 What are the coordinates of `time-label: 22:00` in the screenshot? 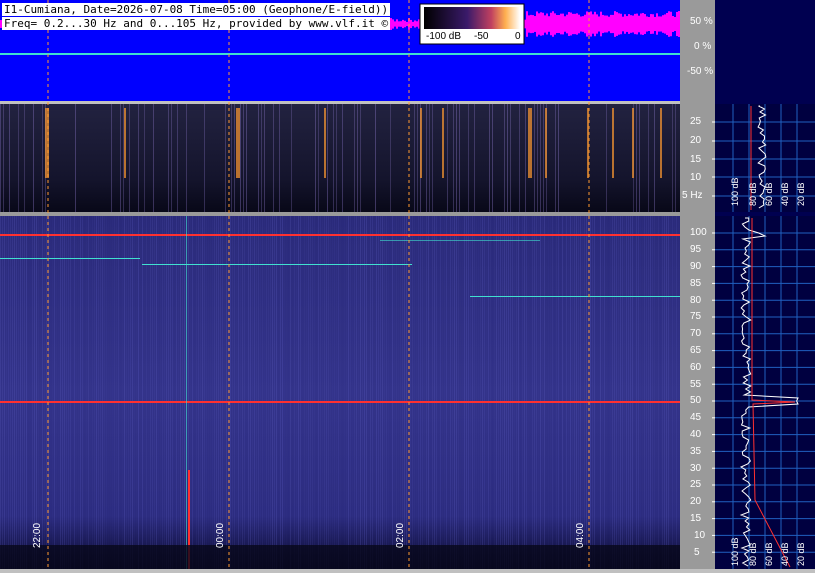 It's located at (37, 535).